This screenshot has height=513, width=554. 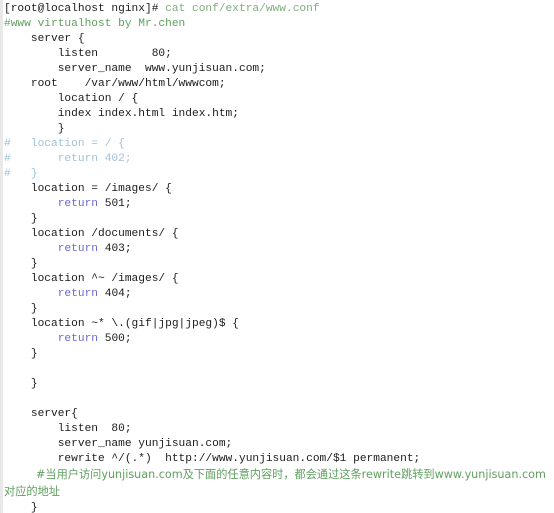 What do you see at coordinates (279, 159) in the screenshot?
I see `line-commented-return-402: # return 402;` at bounding box center [279, 159].